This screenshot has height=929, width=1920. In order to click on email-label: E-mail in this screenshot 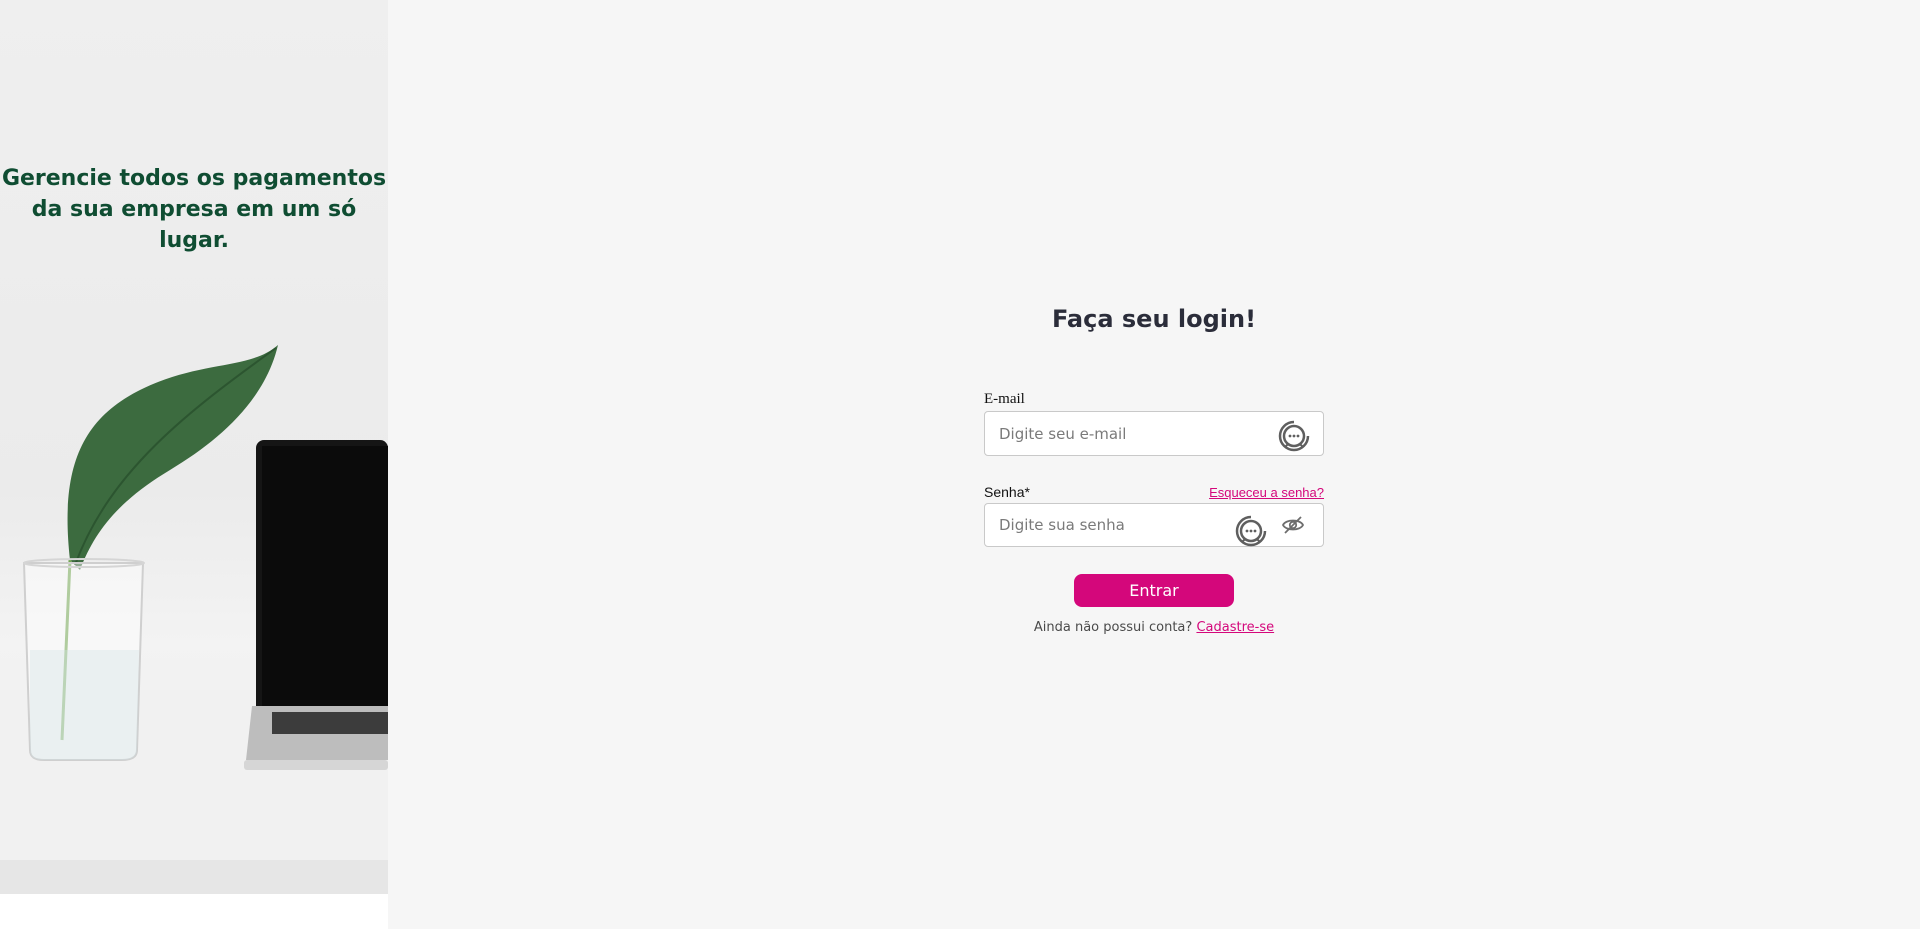, I will do `click(1004, 399)`.